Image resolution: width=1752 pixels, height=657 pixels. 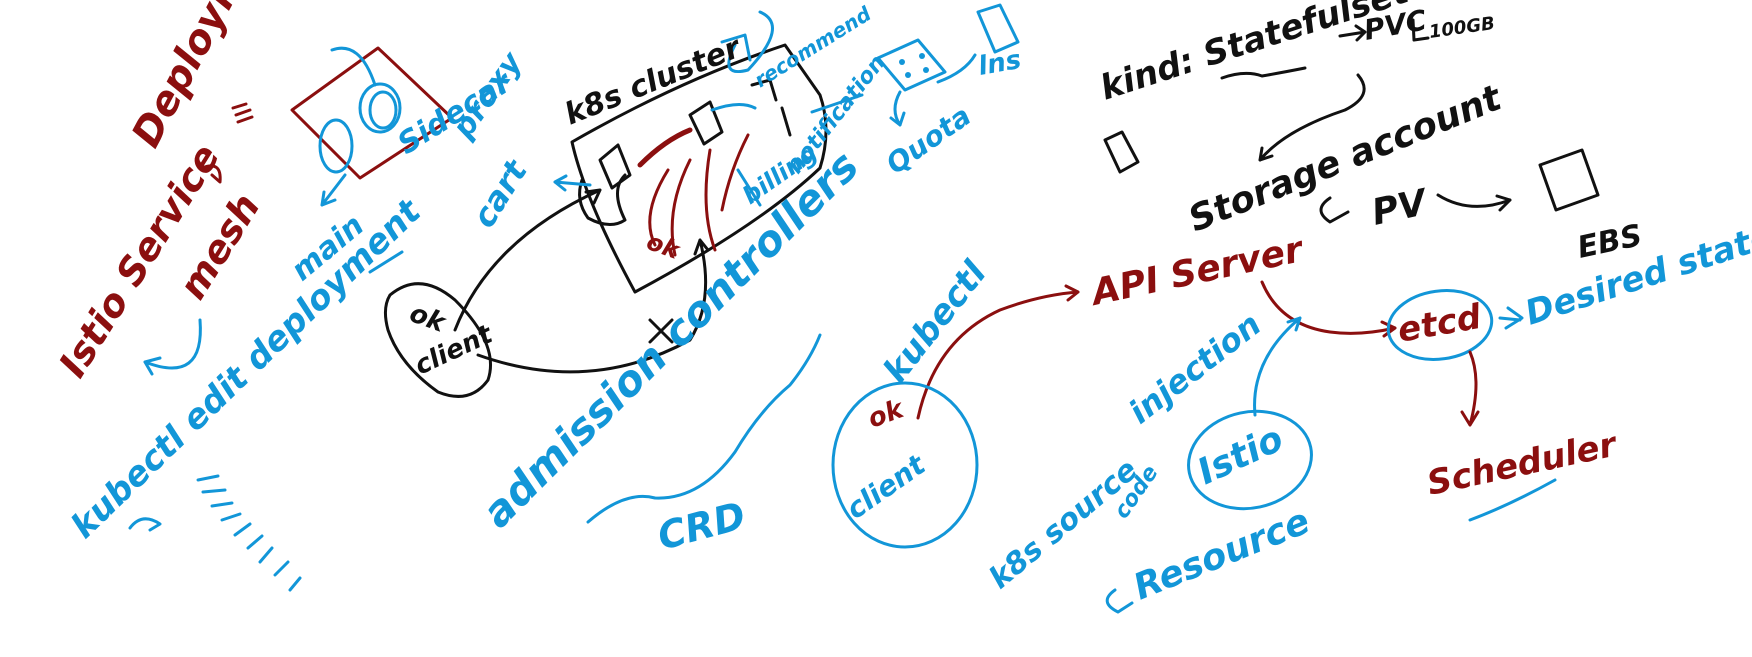 What do you see at coordinates (1328, 309) in the screenshot?
I see `api-to-etcd-arrow` at bounding box center [1328, 309].